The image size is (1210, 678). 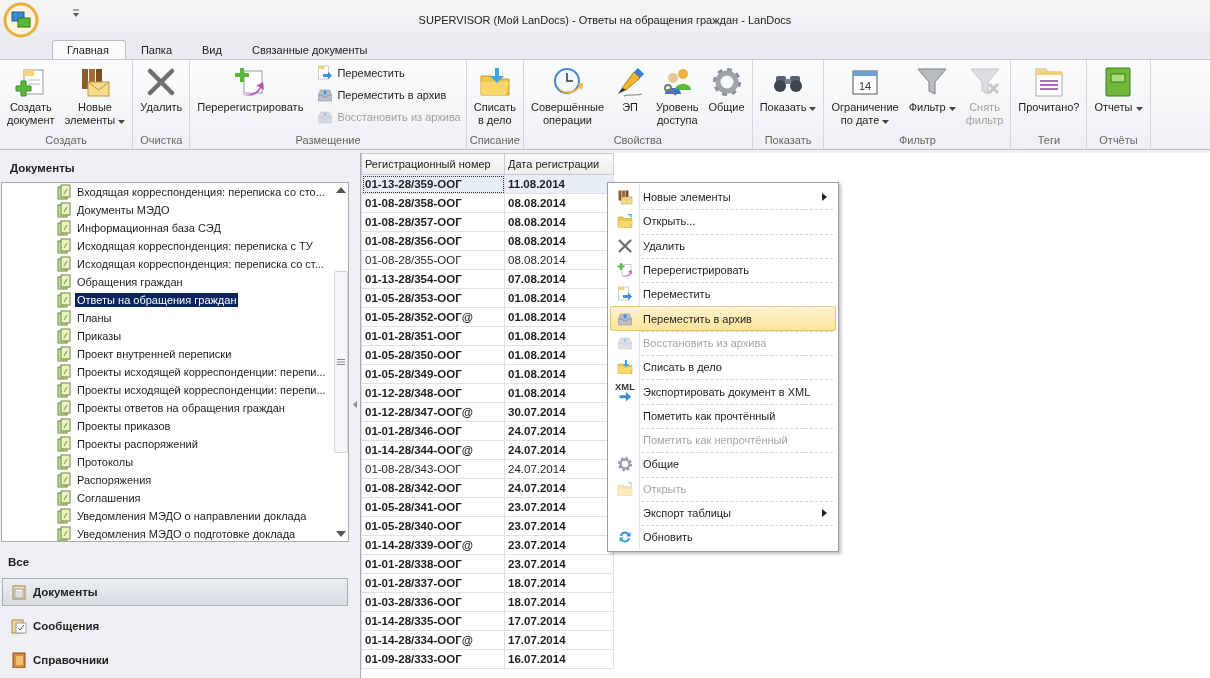 What do you see at coordinates (932, 90) in the screenshot?
I see `ribbon-button: Фильтр` at bounding box center [932, 90].